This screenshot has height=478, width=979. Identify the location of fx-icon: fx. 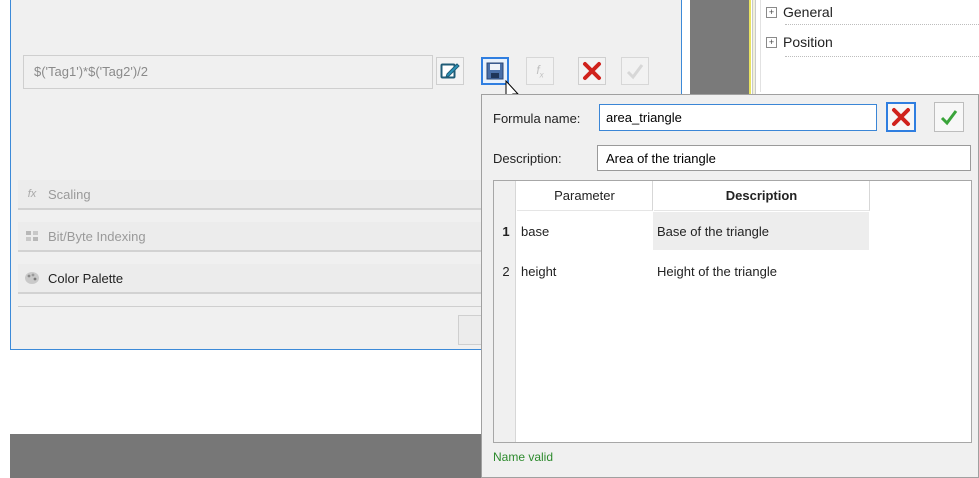
(32, 194).